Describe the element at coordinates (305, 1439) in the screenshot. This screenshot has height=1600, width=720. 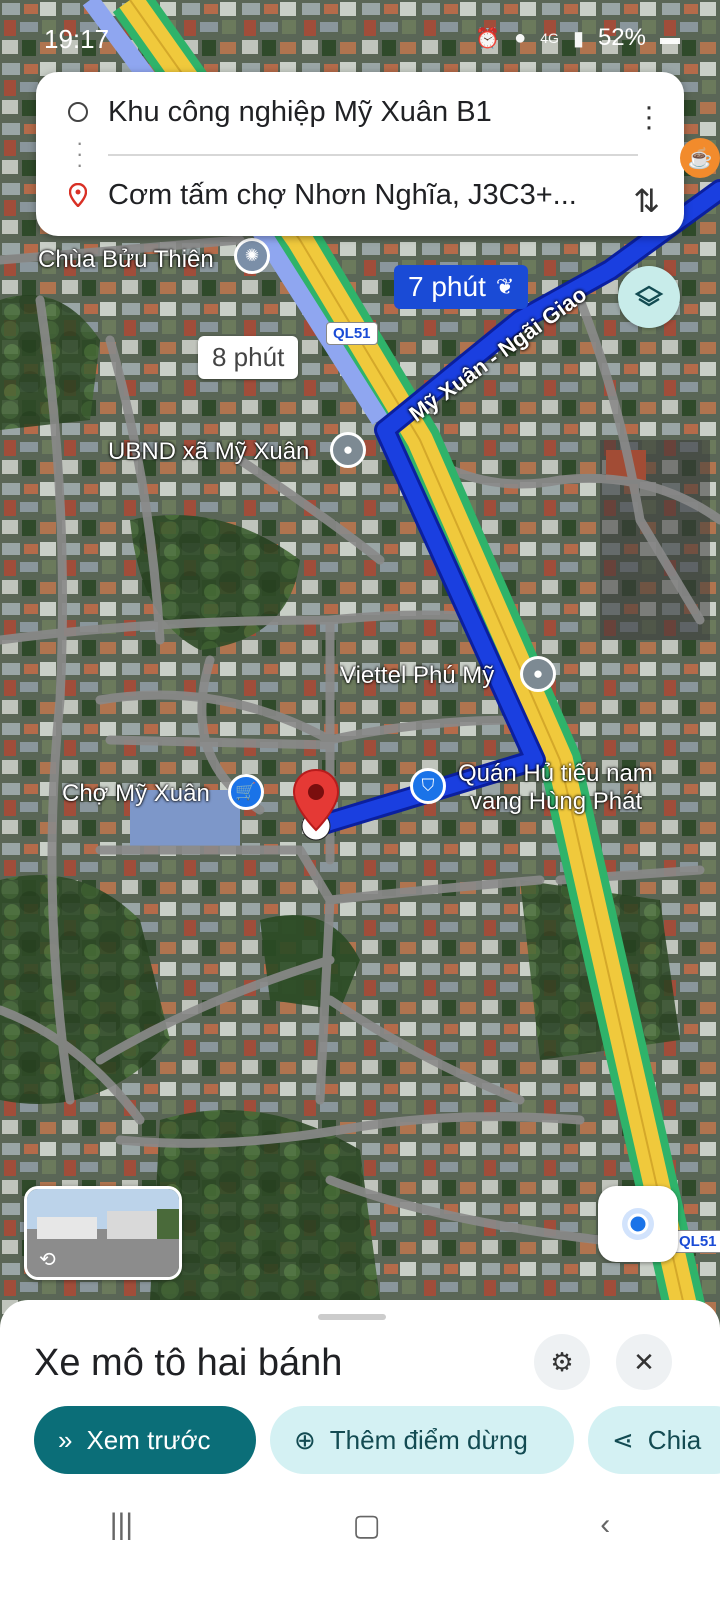
I see `add-location-icon: ⊕` at that location.